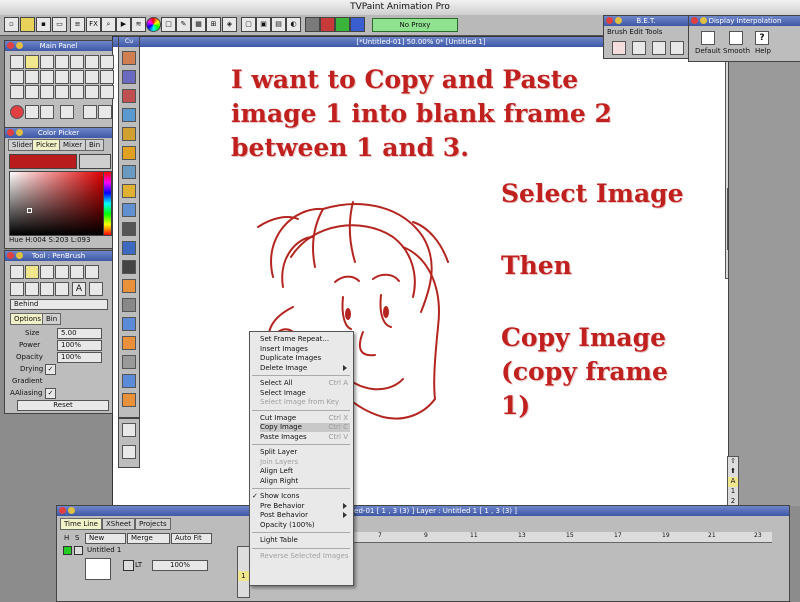  What do you see at coordinates (293, 24) in the screenshot?
I see `light-icon: ◐` at bounding box center [293, 24].